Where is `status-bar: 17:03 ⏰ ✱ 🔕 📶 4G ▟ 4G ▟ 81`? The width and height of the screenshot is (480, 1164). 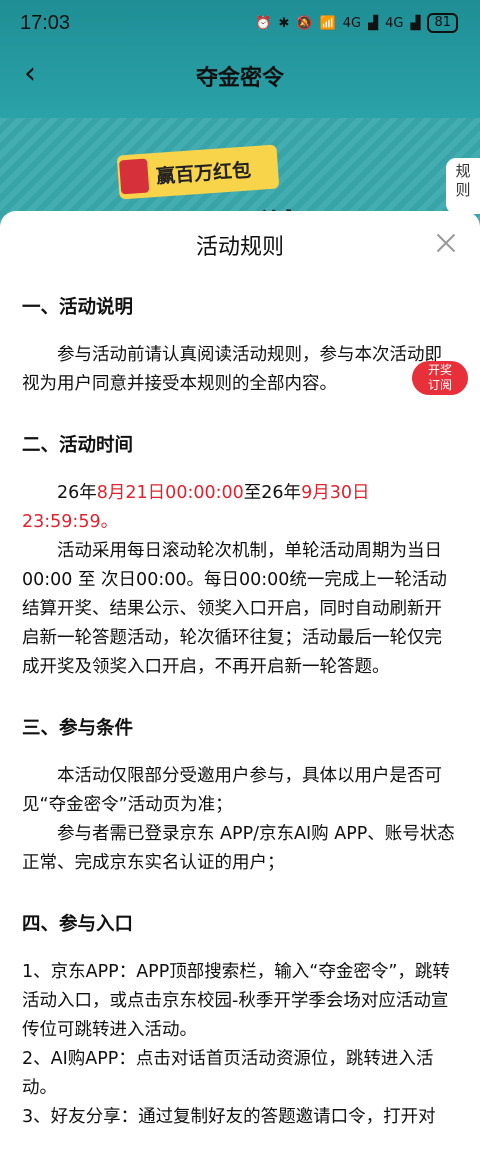
status-bar: 17:03 ⏰ ✱ 🔕 📶 4G ▟ 4G ▟ 81 is located at coordinates (240, 24).